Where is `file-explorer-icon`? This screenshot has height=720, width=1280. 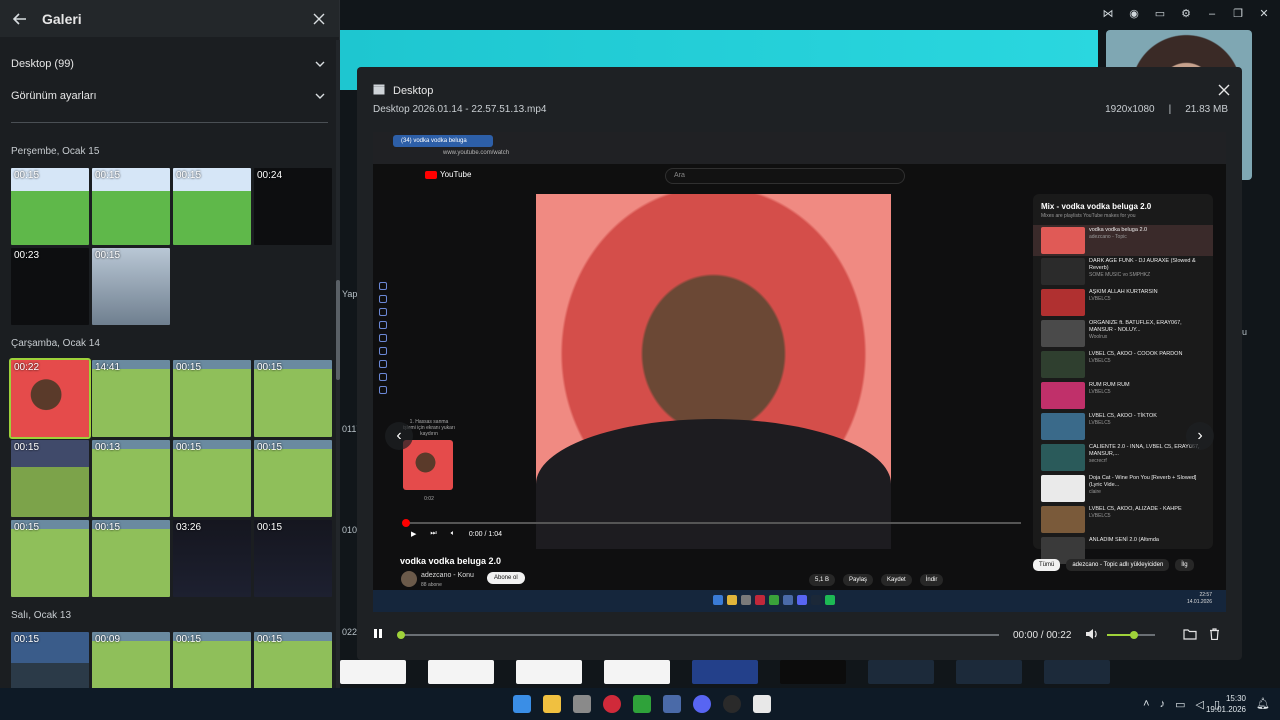
file-explorer-icon is located at coordinates (552, 704).